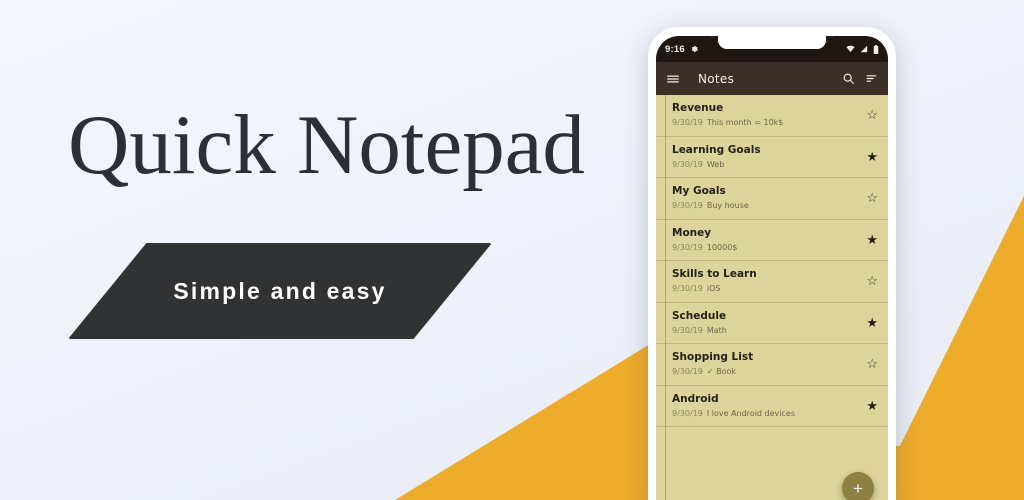 The width and height of the screenshot is (1024, 500). I want to click on paper-margin-line, so click(665, 297).